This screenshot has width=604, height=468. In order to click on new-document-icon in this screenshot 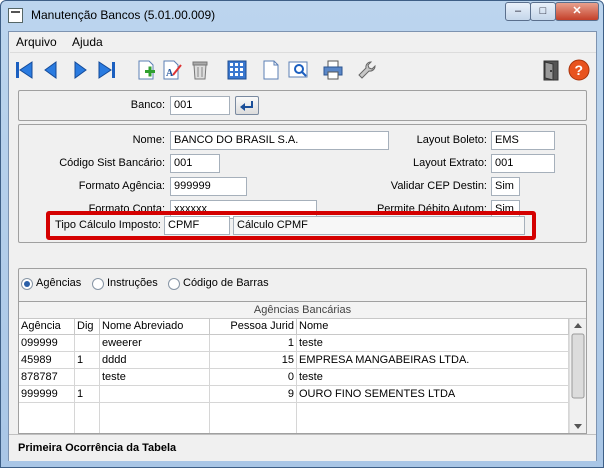, I will do `click(146, 70)`.